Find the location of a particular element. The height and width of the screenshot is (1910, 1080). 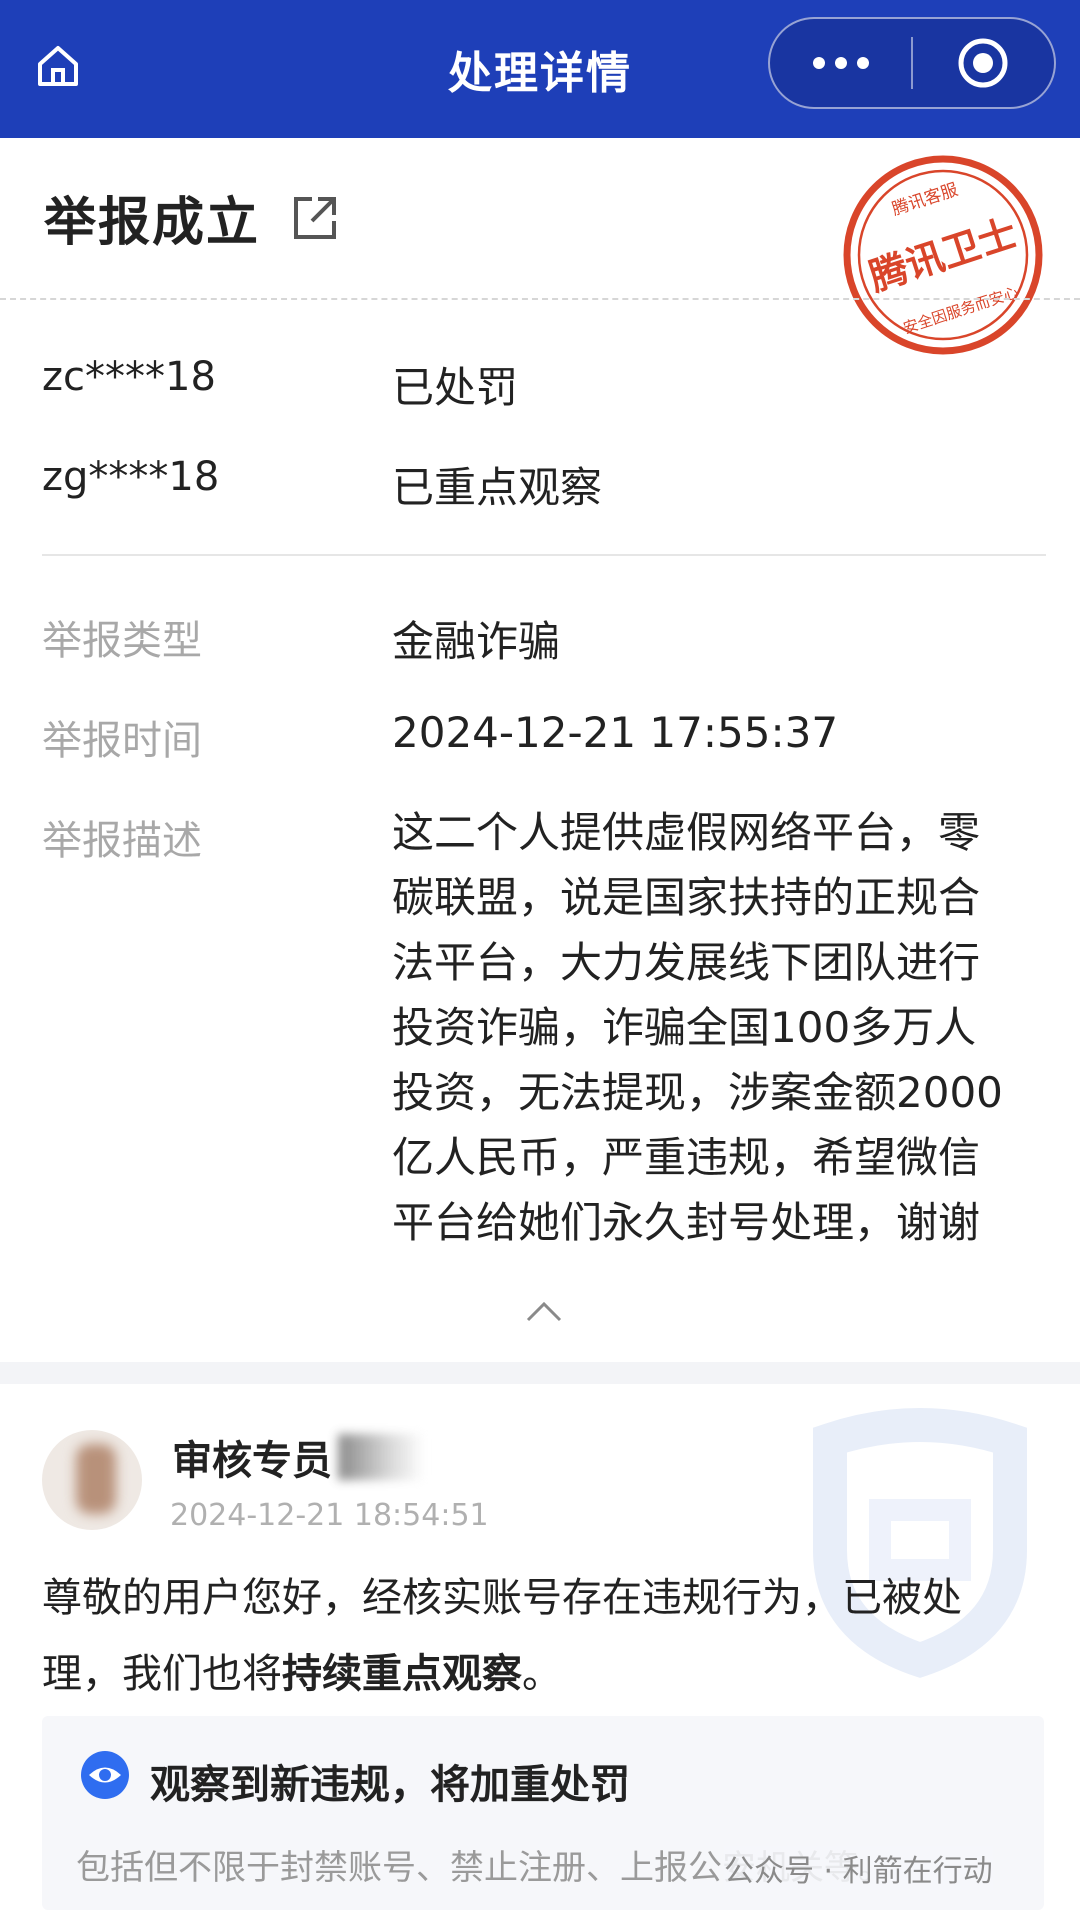

reply-text-part: 理，我们也将 is located at coordinates (162, 1674).